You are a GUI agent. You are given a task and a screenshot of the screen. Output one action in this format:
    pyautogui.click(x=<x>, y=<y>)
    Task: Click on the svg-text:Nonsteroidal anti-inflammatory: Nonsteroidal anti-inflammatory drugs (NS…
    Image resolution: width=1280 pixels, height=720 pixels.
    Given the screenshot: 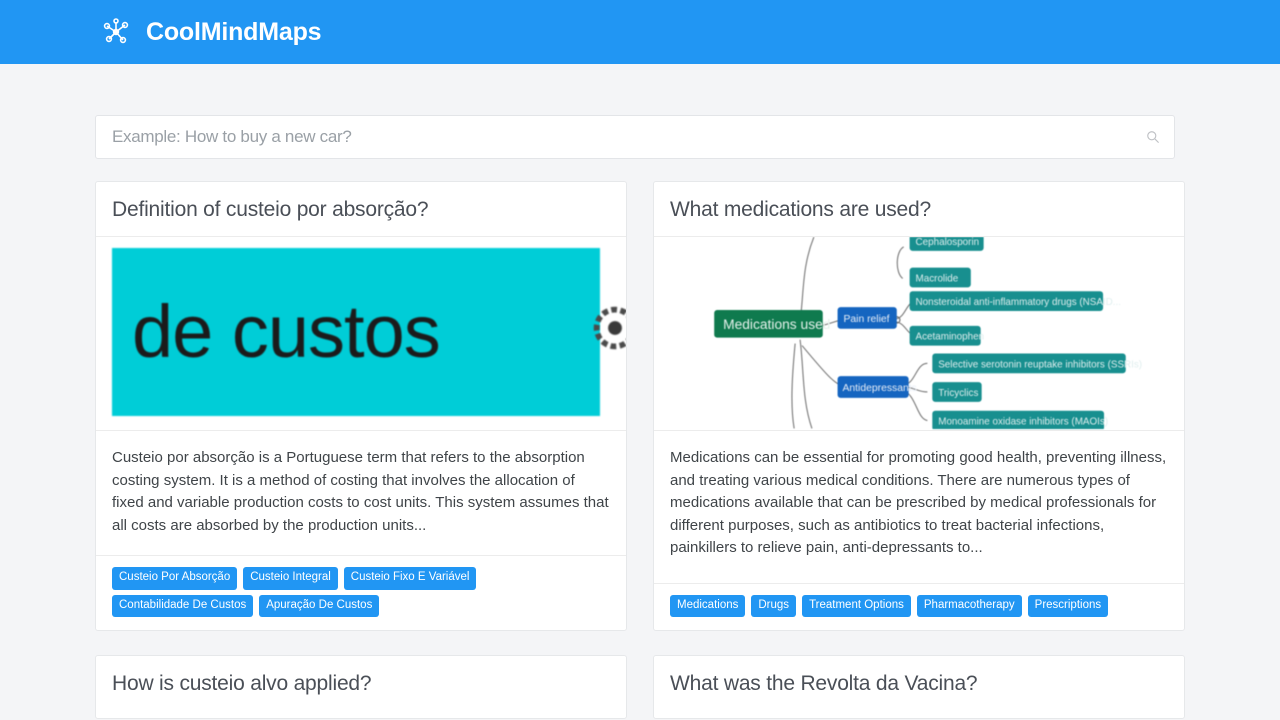 What is the action you would take?
    pyautogui.click(x=1018, y=302)
    